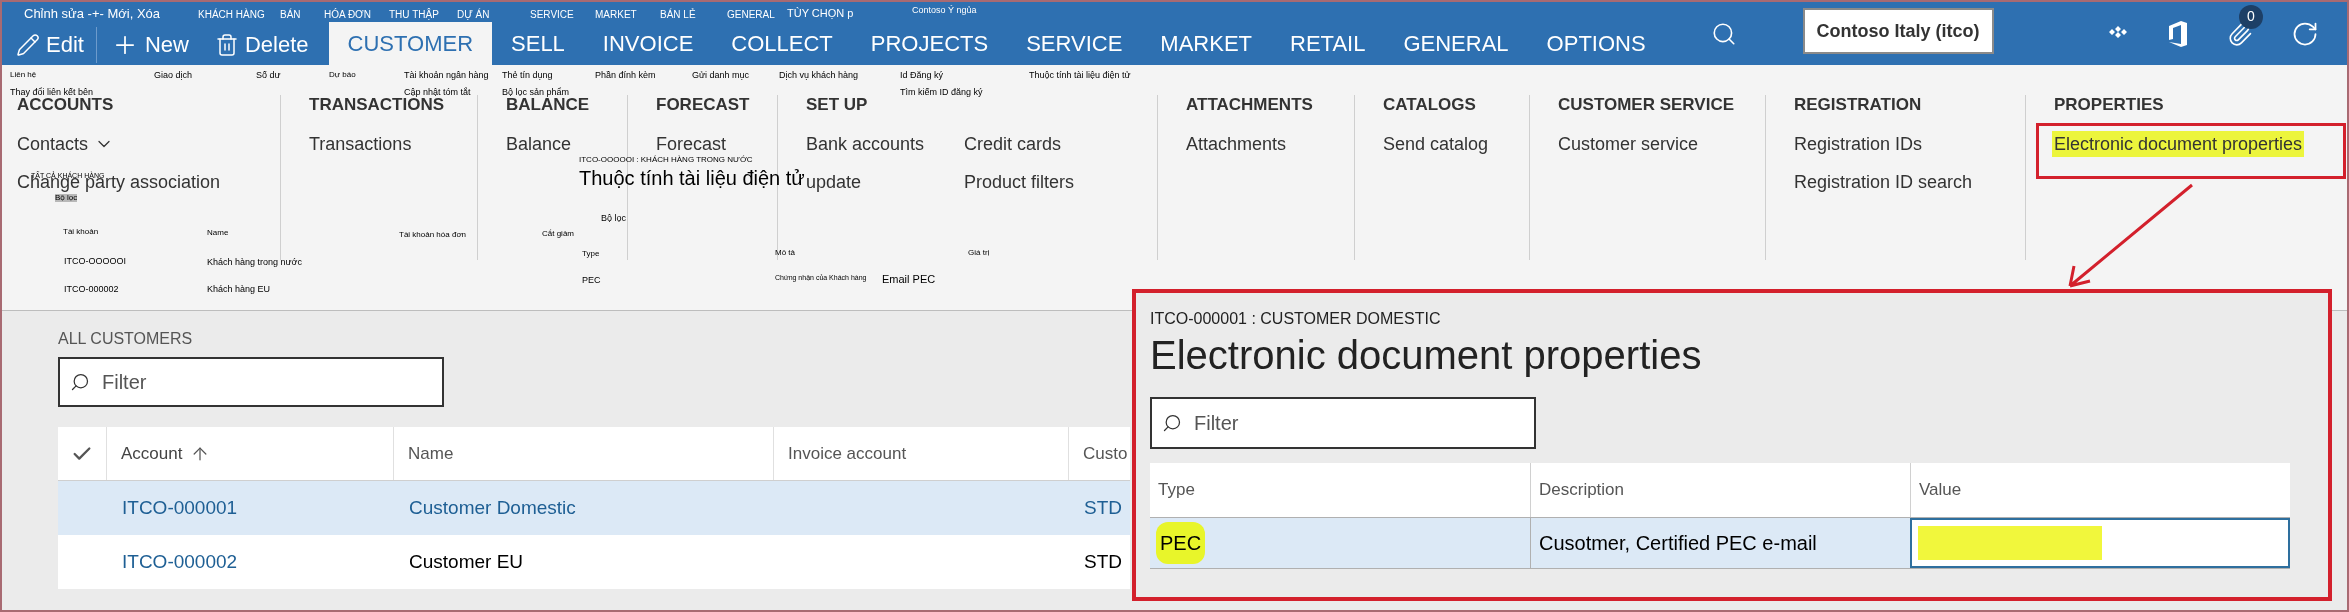  I want to click on panel-title: Electronic document properties, so click(1426, 355).